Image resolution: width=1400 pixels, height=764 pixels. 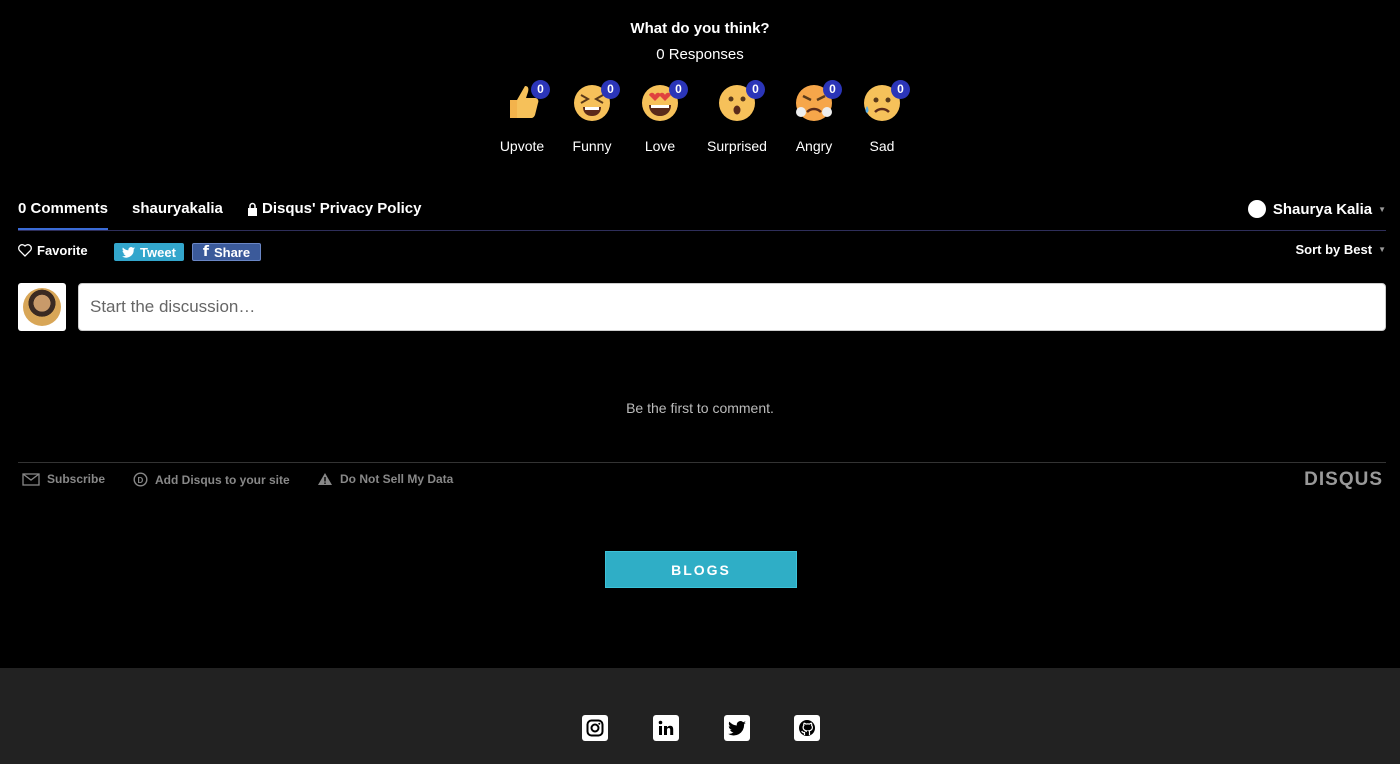 What do you see at coordinates (702, 462) in the screenshot?
I see `footer-divider` at bounding box center [702, 462].